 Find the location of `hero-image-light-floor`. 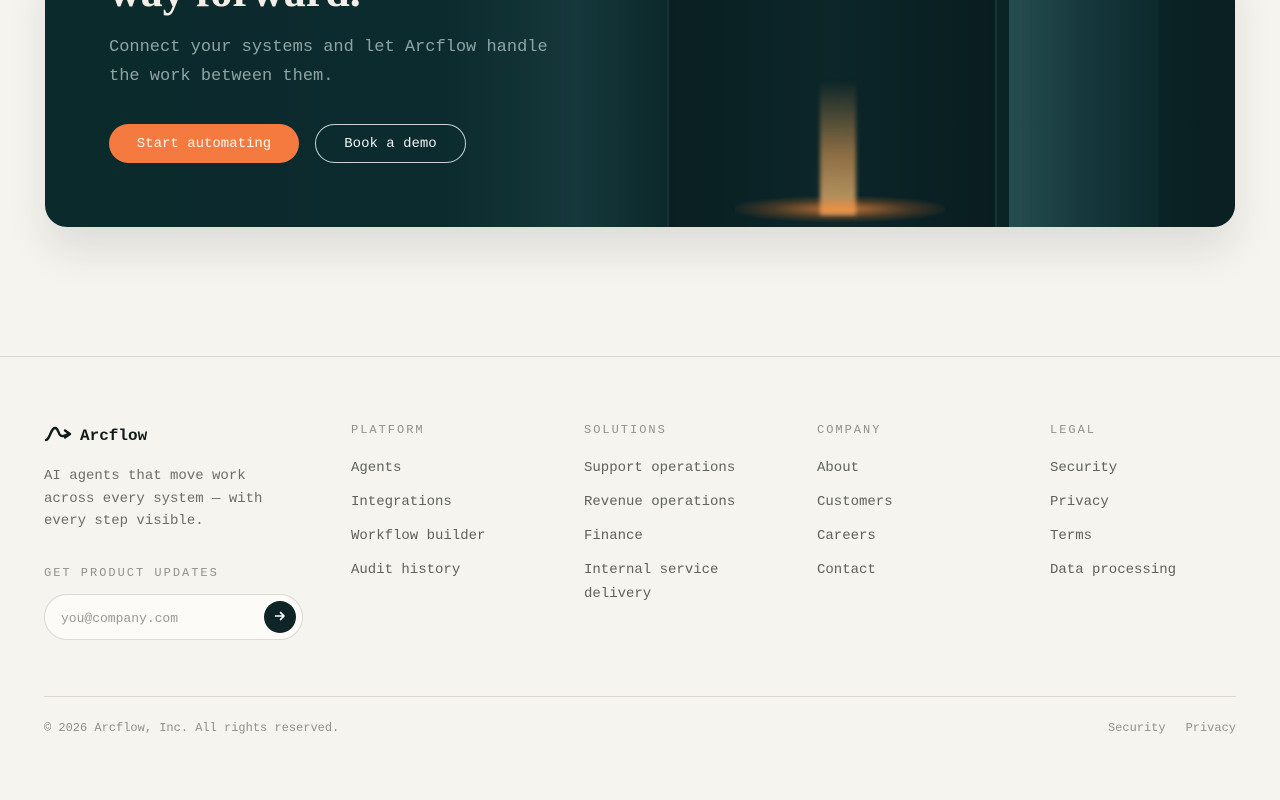

hero-image-light-floor is located at coordinates (840, 209).